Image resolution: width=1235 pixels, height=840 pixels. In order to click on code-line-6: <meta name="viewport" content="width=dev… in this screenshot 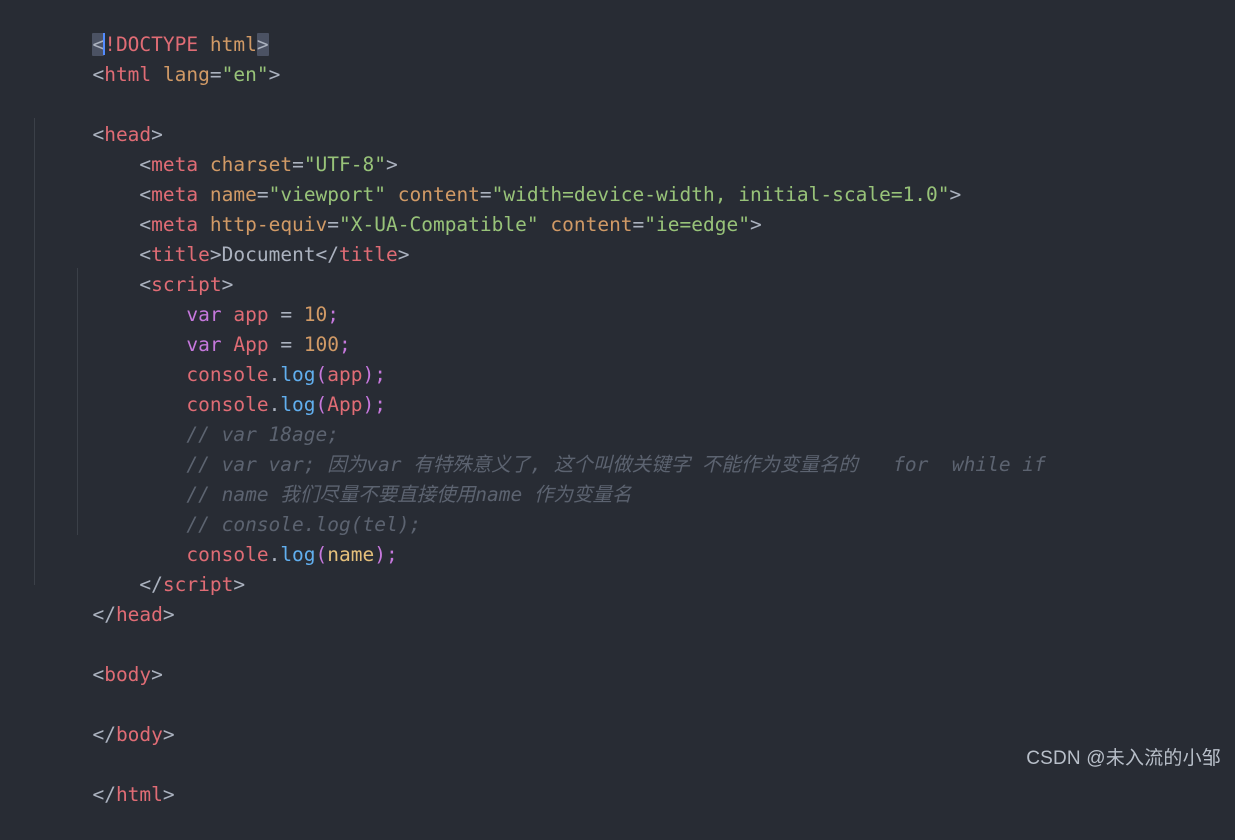, I will do `click(617, 178)`.